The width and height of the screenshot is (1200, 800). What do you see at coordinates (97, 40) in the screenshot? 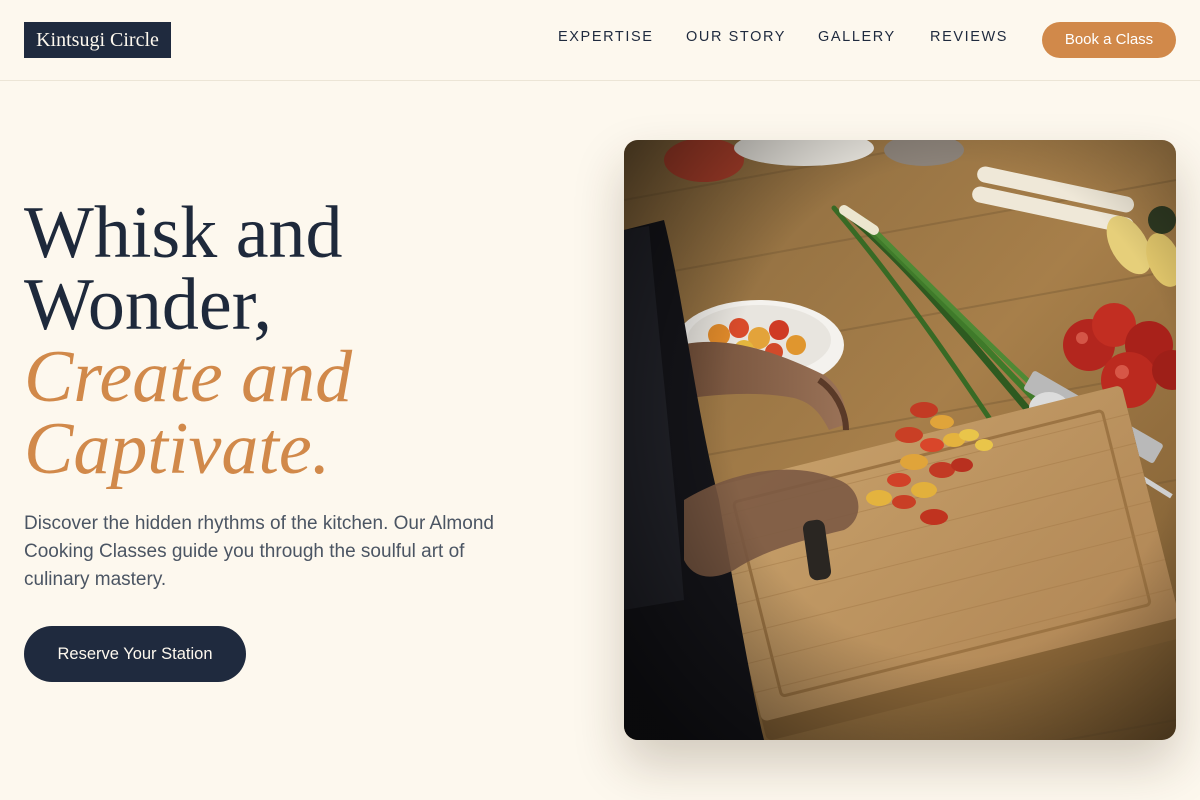
I see `brand-logo: Kintsugi Circle` at bounding box center [97, 40].